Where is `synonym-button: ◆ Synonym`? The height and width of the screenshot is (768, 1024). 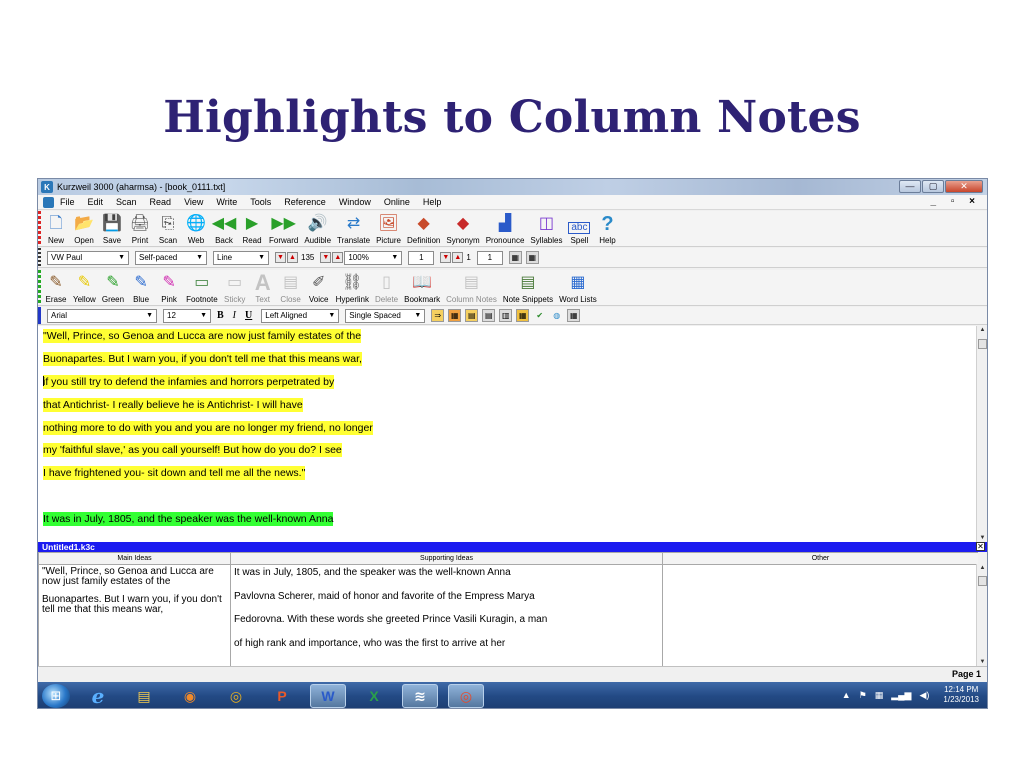
synonym-button: ◆ Synonym is located at coordinates (462, 229).